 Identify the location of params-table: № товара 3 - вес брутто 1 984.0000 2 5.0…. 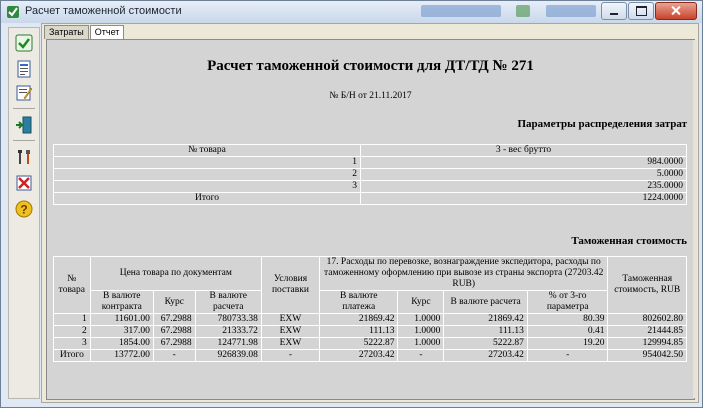
(370, 174).